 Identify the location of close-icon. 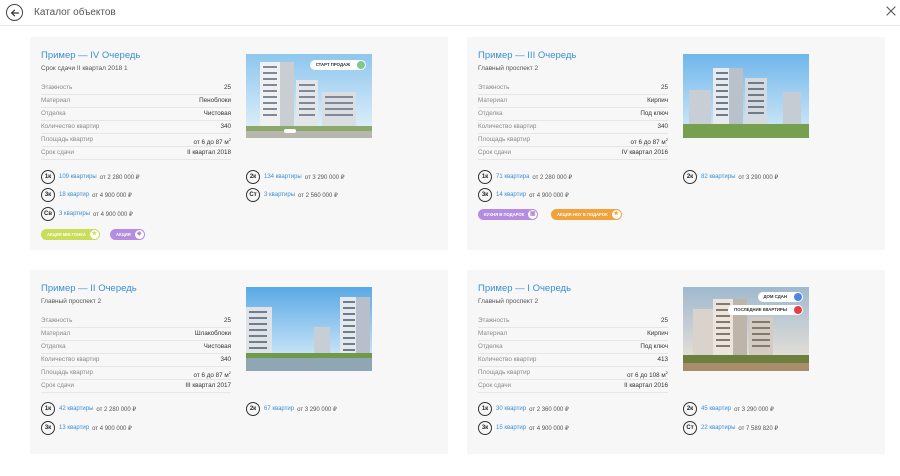
(891, 11).